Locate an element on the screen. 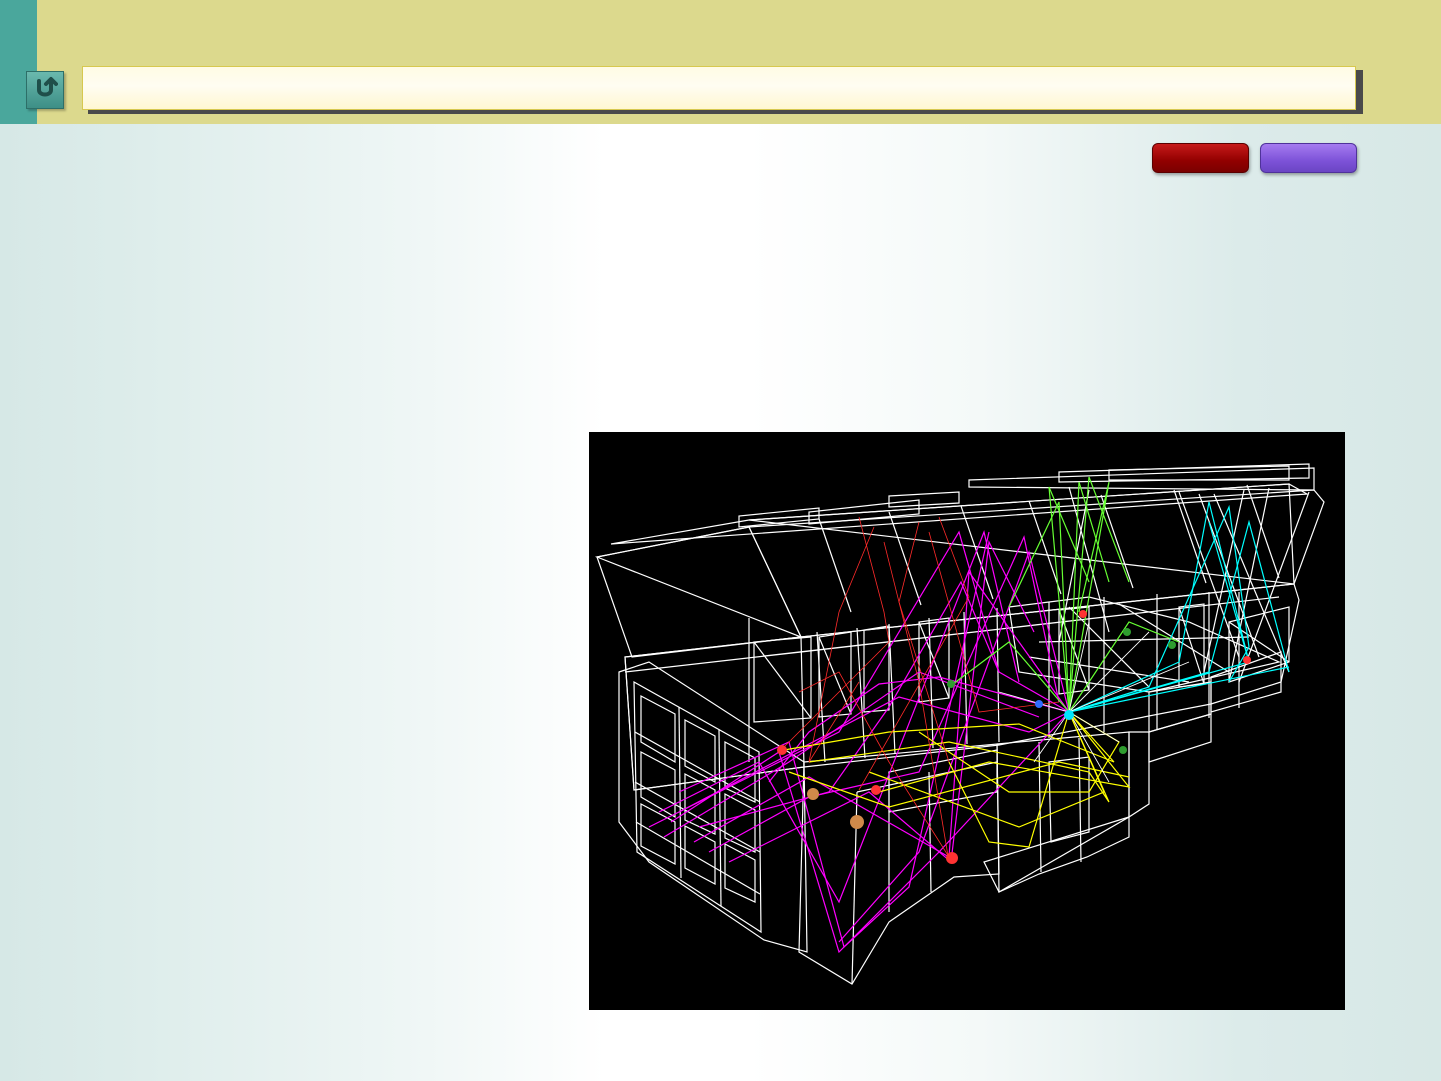  return-arrow-icon is located at coordinates (45, 90).